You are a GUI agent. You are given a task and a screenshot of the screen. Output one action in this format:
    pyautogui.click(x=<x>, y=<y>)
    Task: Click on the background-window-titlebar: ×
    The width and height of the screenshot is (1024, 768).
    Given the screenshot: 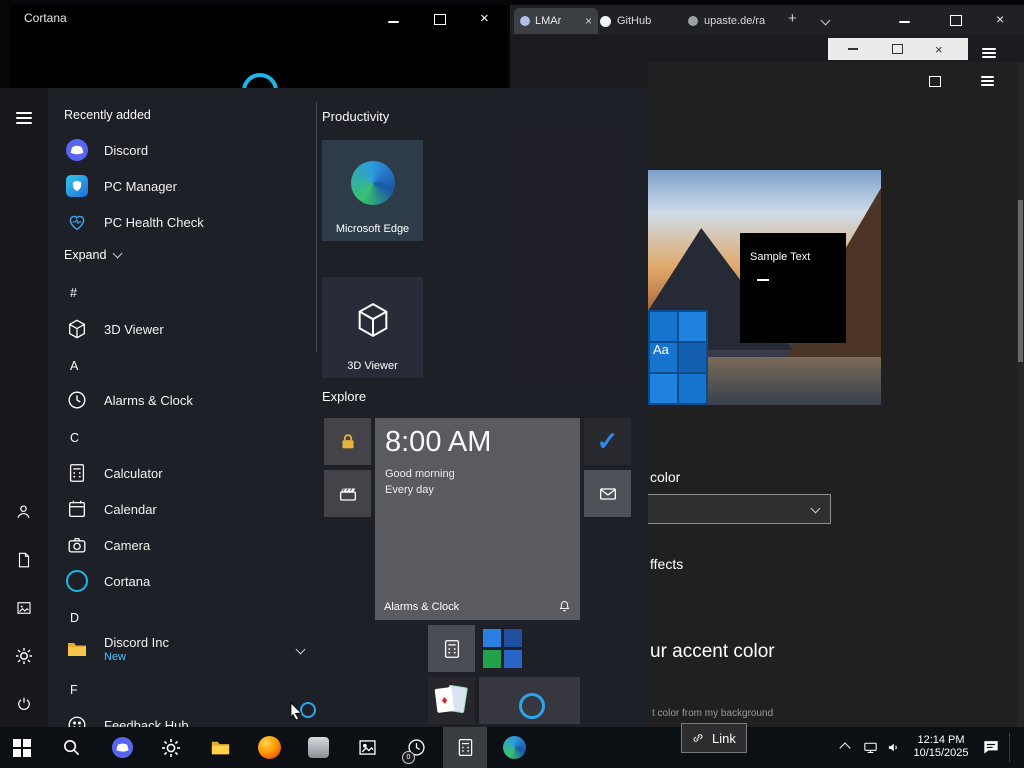 What is the action you would take?
    pyautogui.click(x=898, y=49)
    